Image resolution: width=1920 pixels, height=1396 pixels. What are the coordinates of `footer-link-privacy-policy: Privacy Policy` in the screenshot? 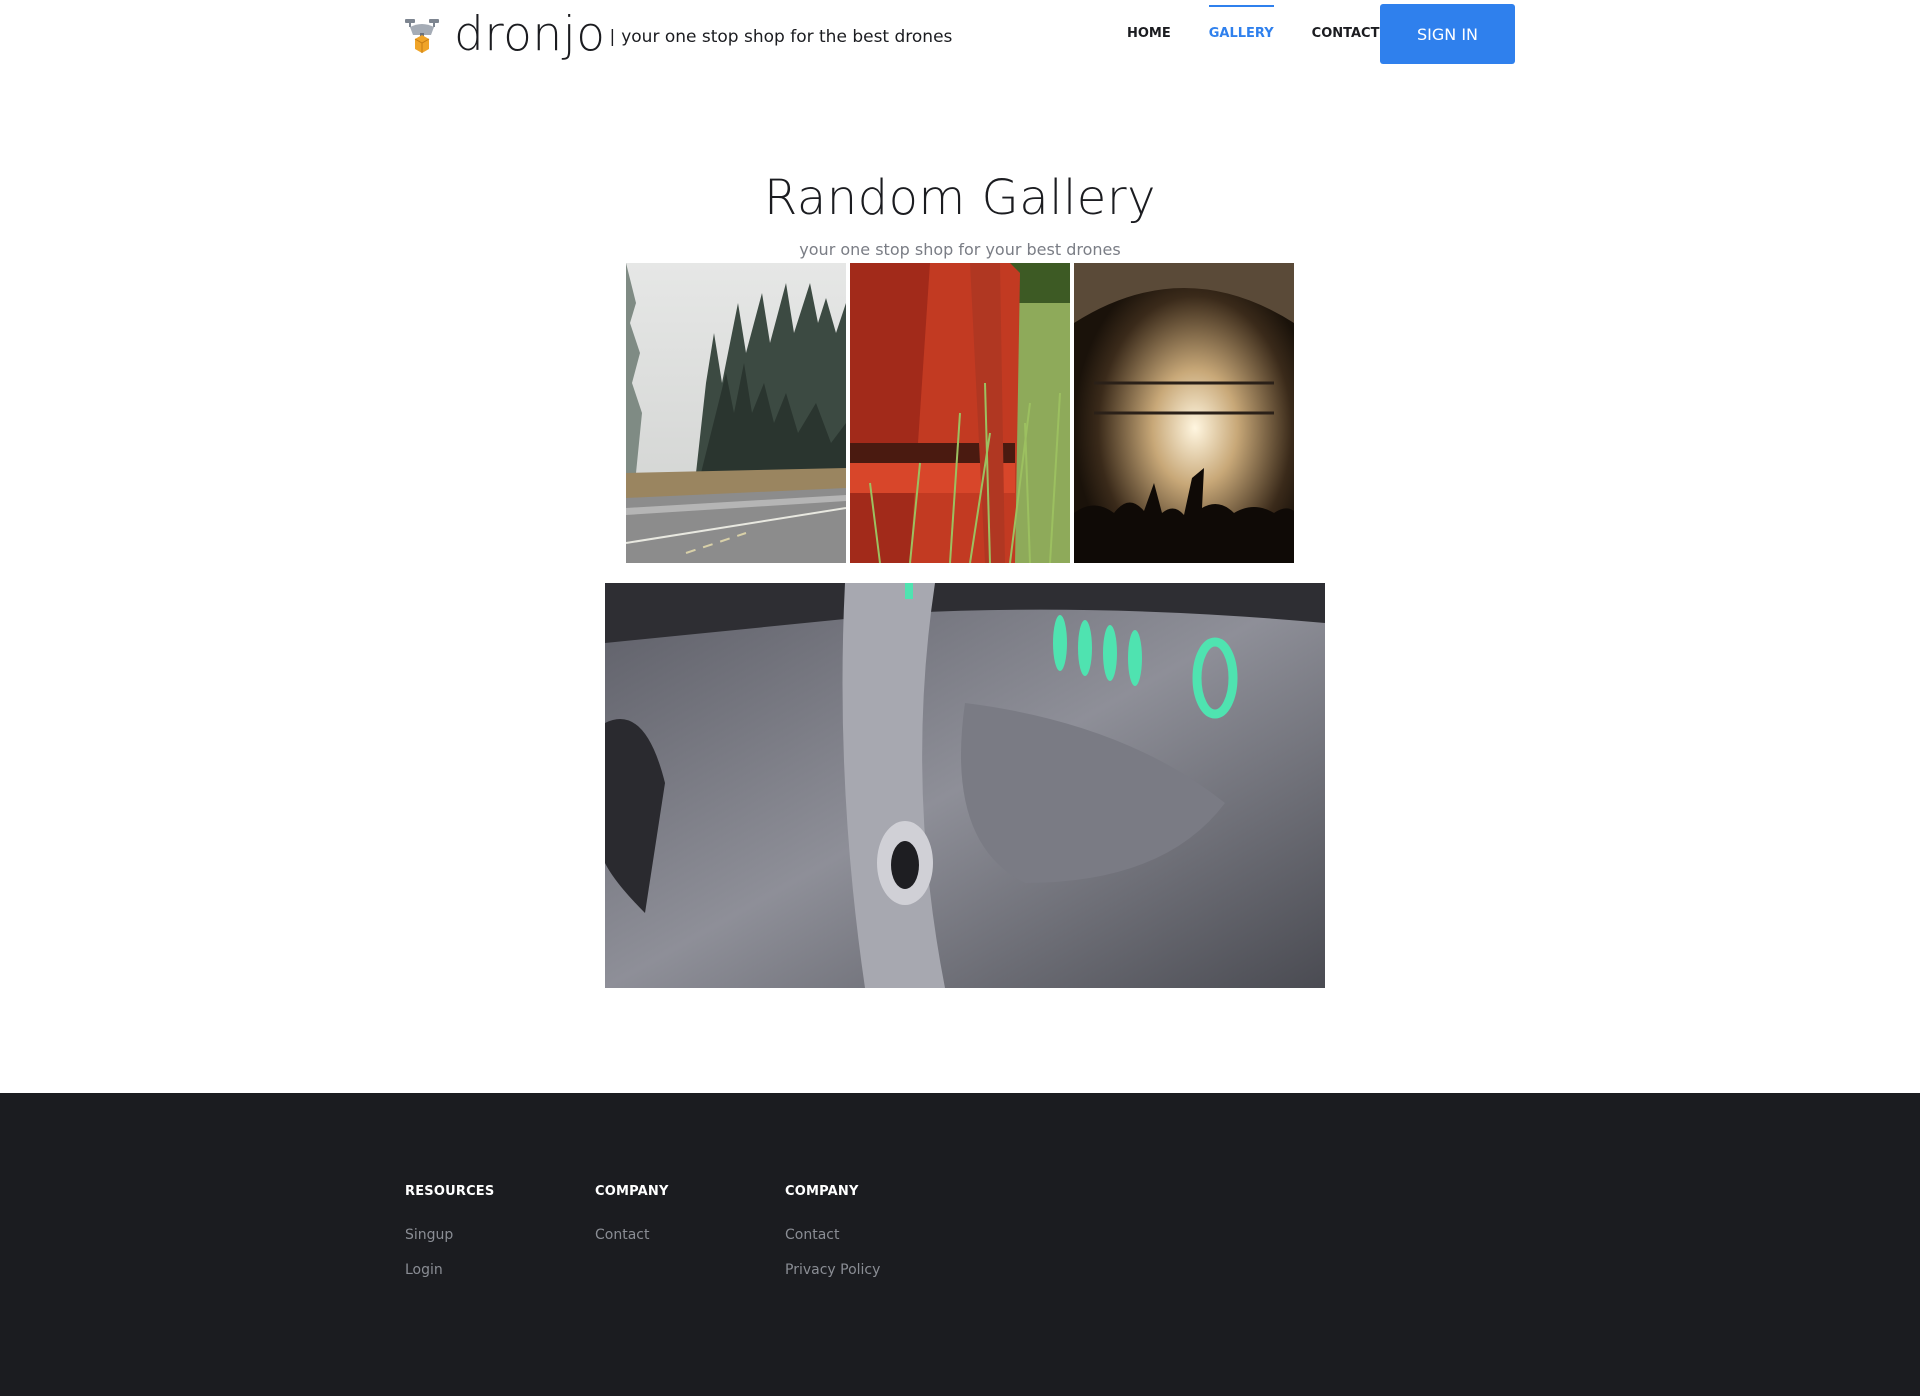 It's located at (832, 1270).